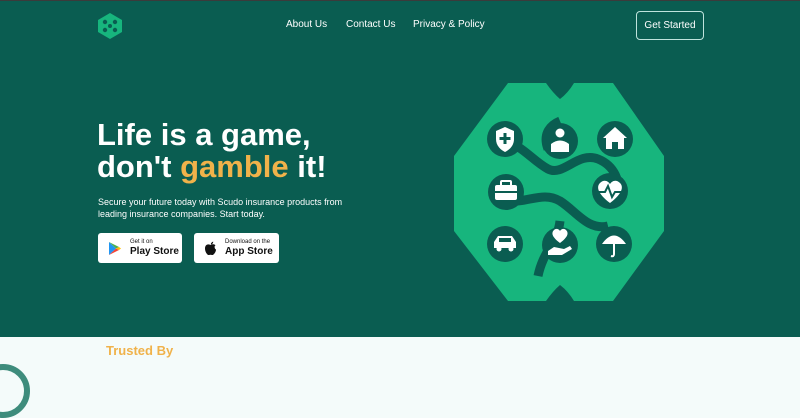  I want to click on house-icon, so click(615, 139).